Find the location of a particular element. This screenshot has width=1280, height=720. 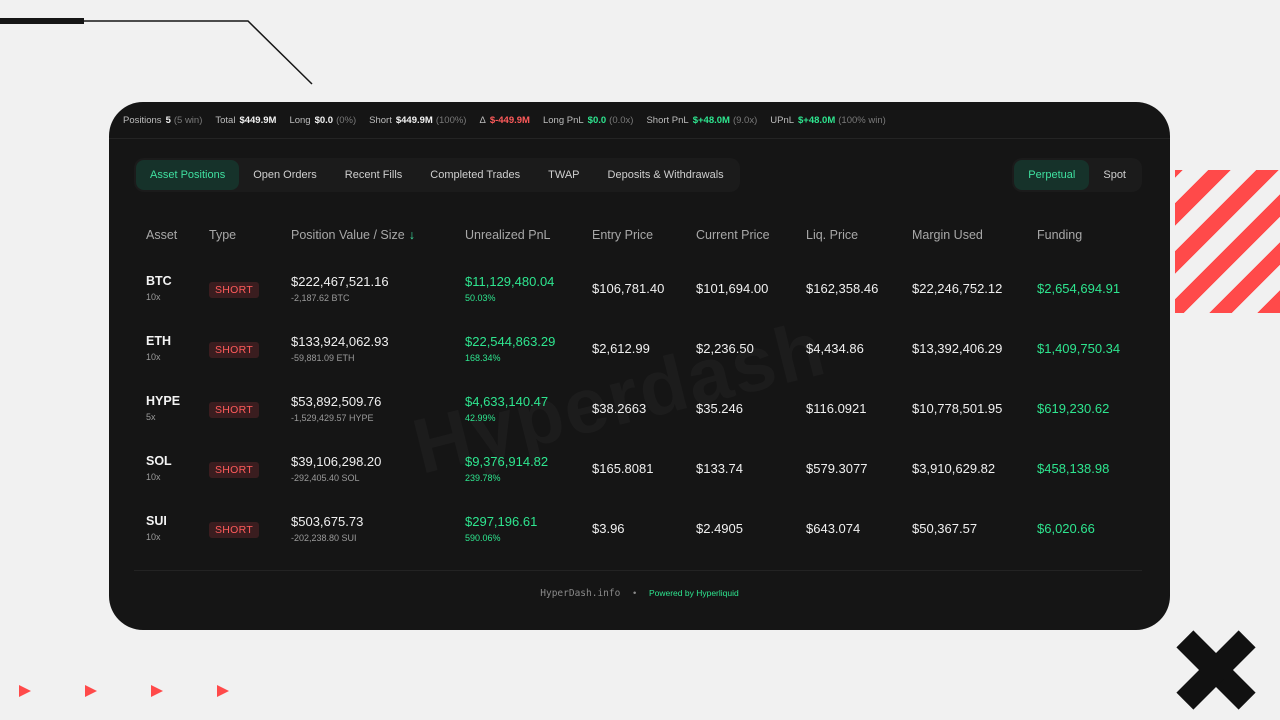

margin-used: $10,778,501.95 is located at coordinates (957, 408).